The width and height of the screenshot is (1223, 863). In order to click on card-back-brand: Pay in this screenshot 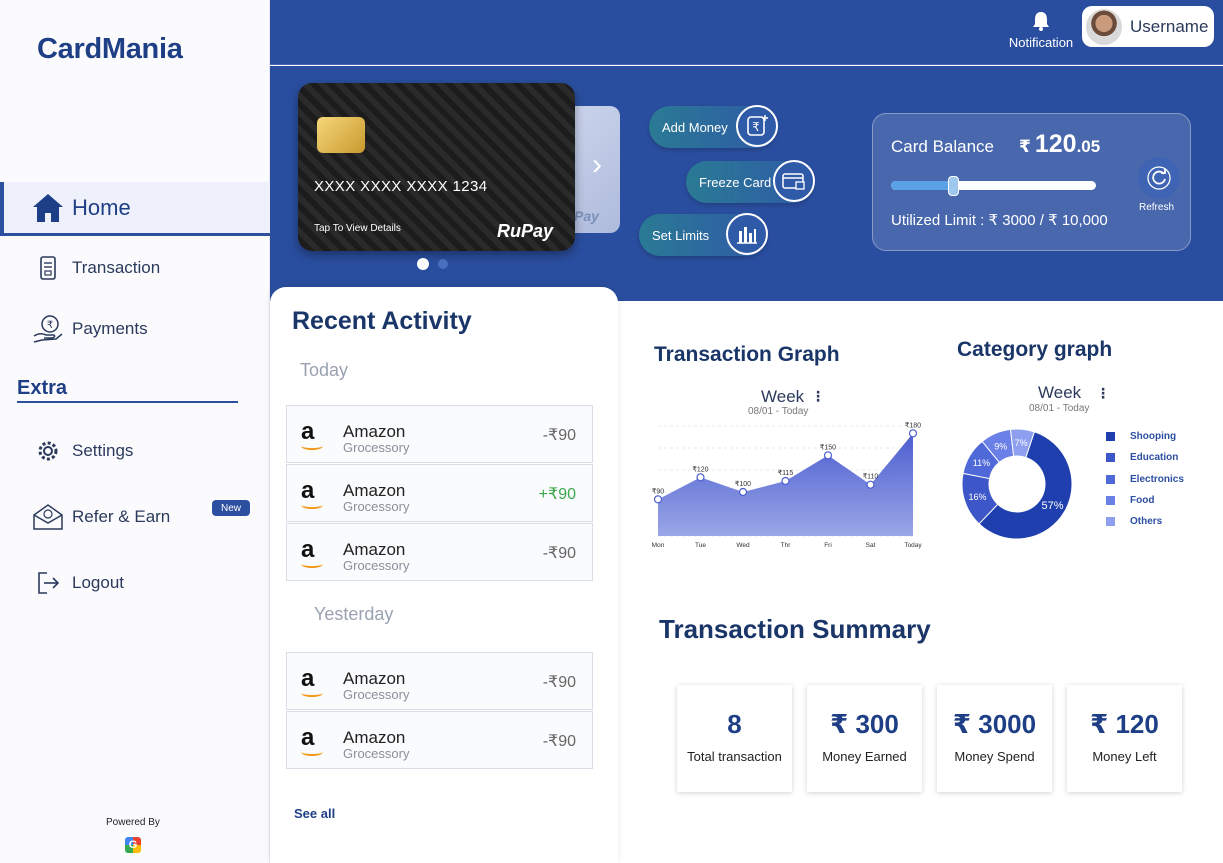, I will do `click(586, 216)`.